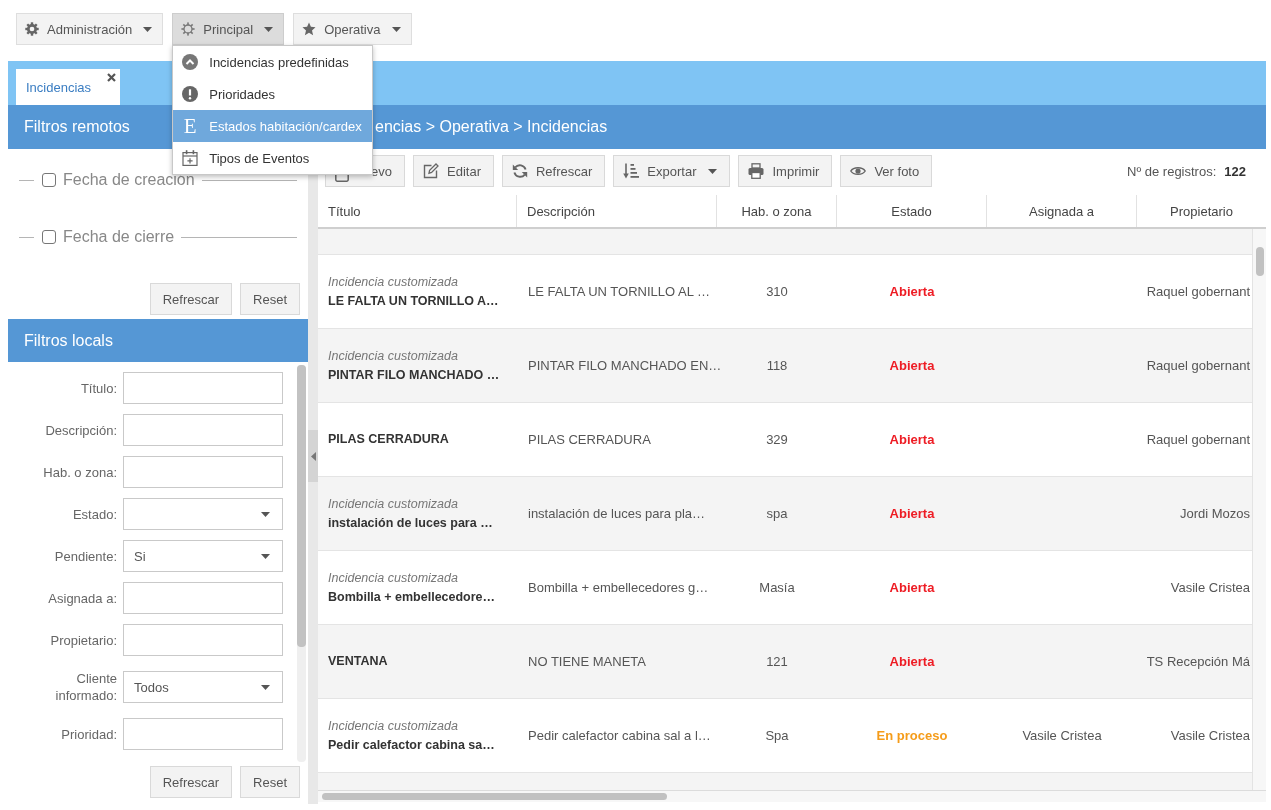 This screenshot has height=810, width=1271. What do you see at coordinates (309, 29) in the screenshot?
I see `star-icon` at bounding box center [309, 29].